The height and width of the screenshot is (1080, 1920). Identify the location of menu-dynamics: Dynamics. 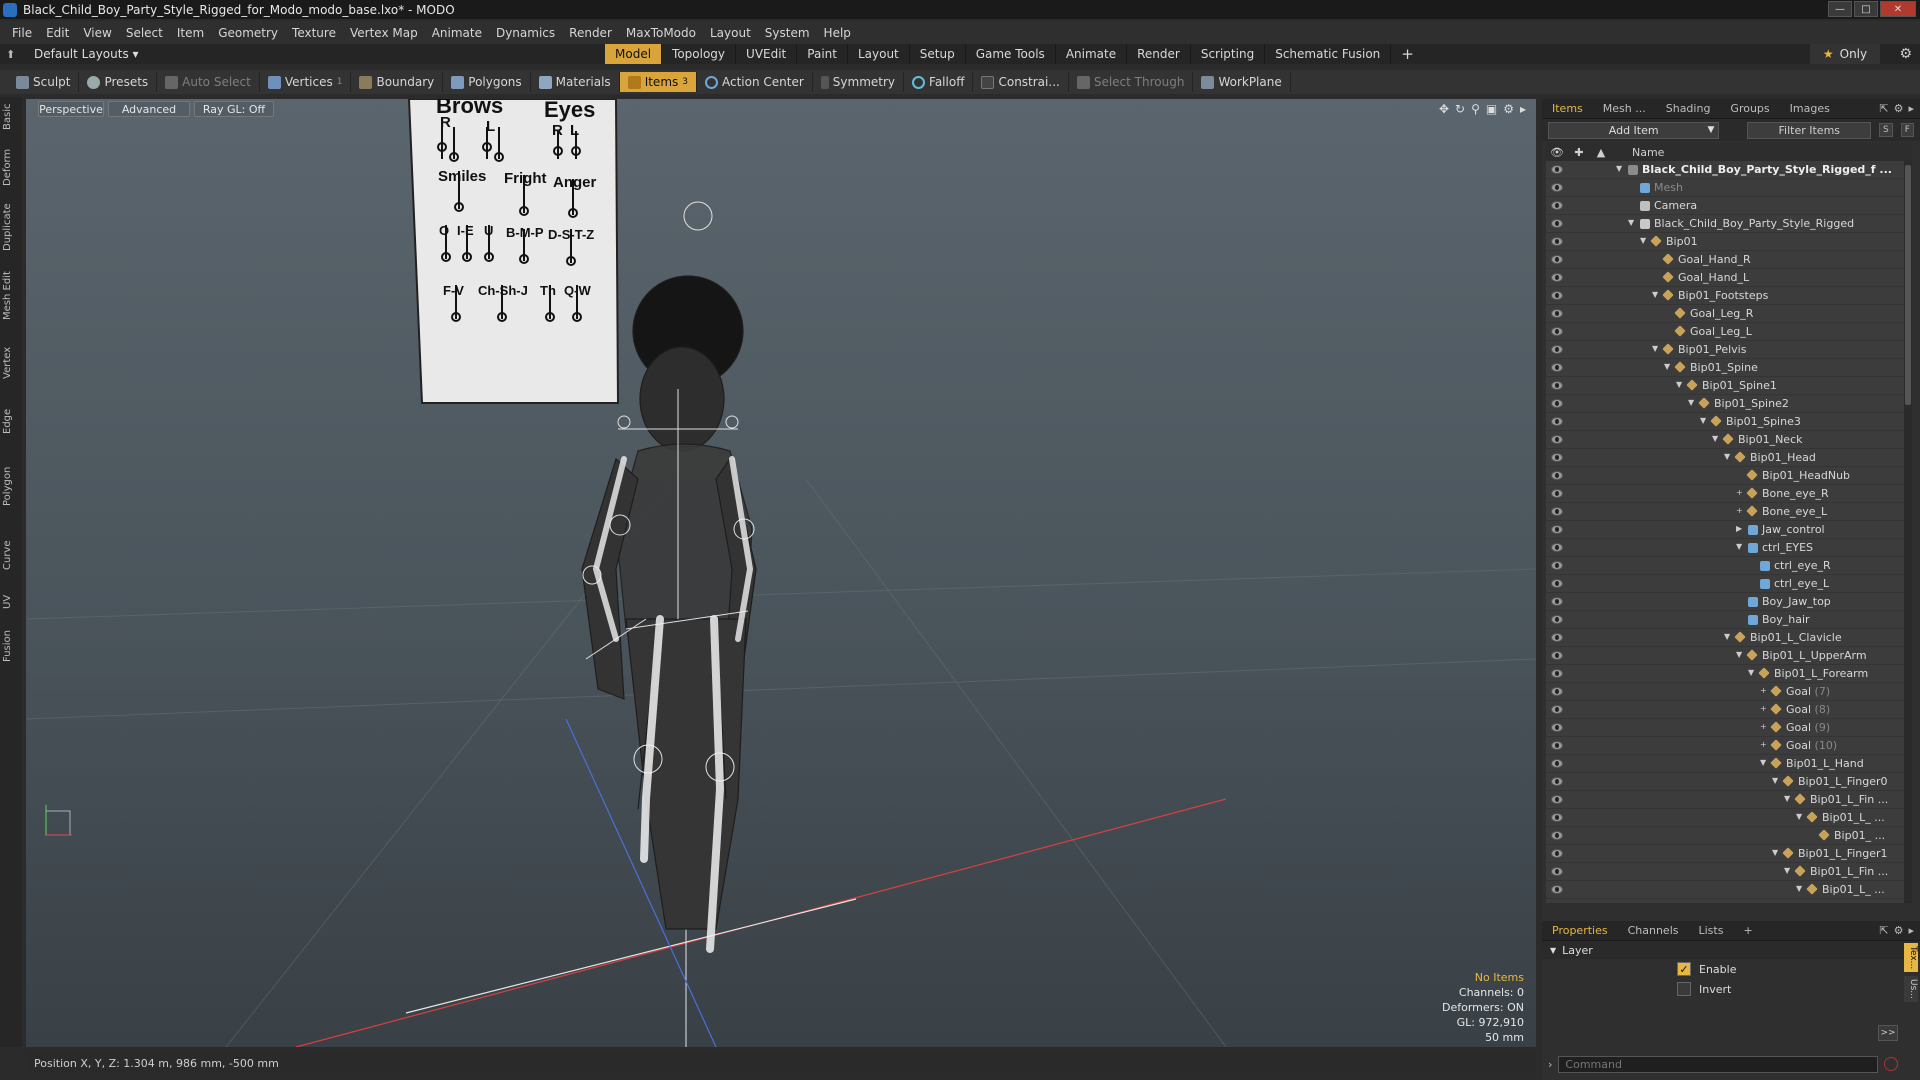
(525, 33).